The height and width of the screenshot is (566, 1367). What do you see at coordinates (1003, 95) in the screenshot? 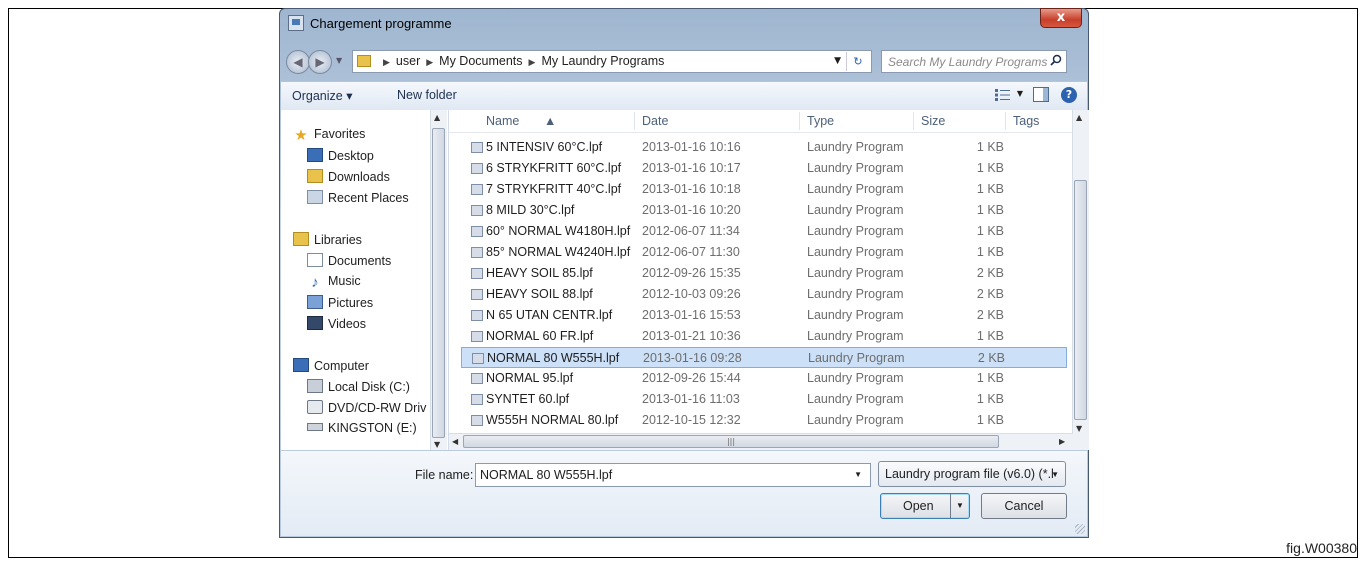
I see `view-options-icon` at bounding box center [1003, 95].